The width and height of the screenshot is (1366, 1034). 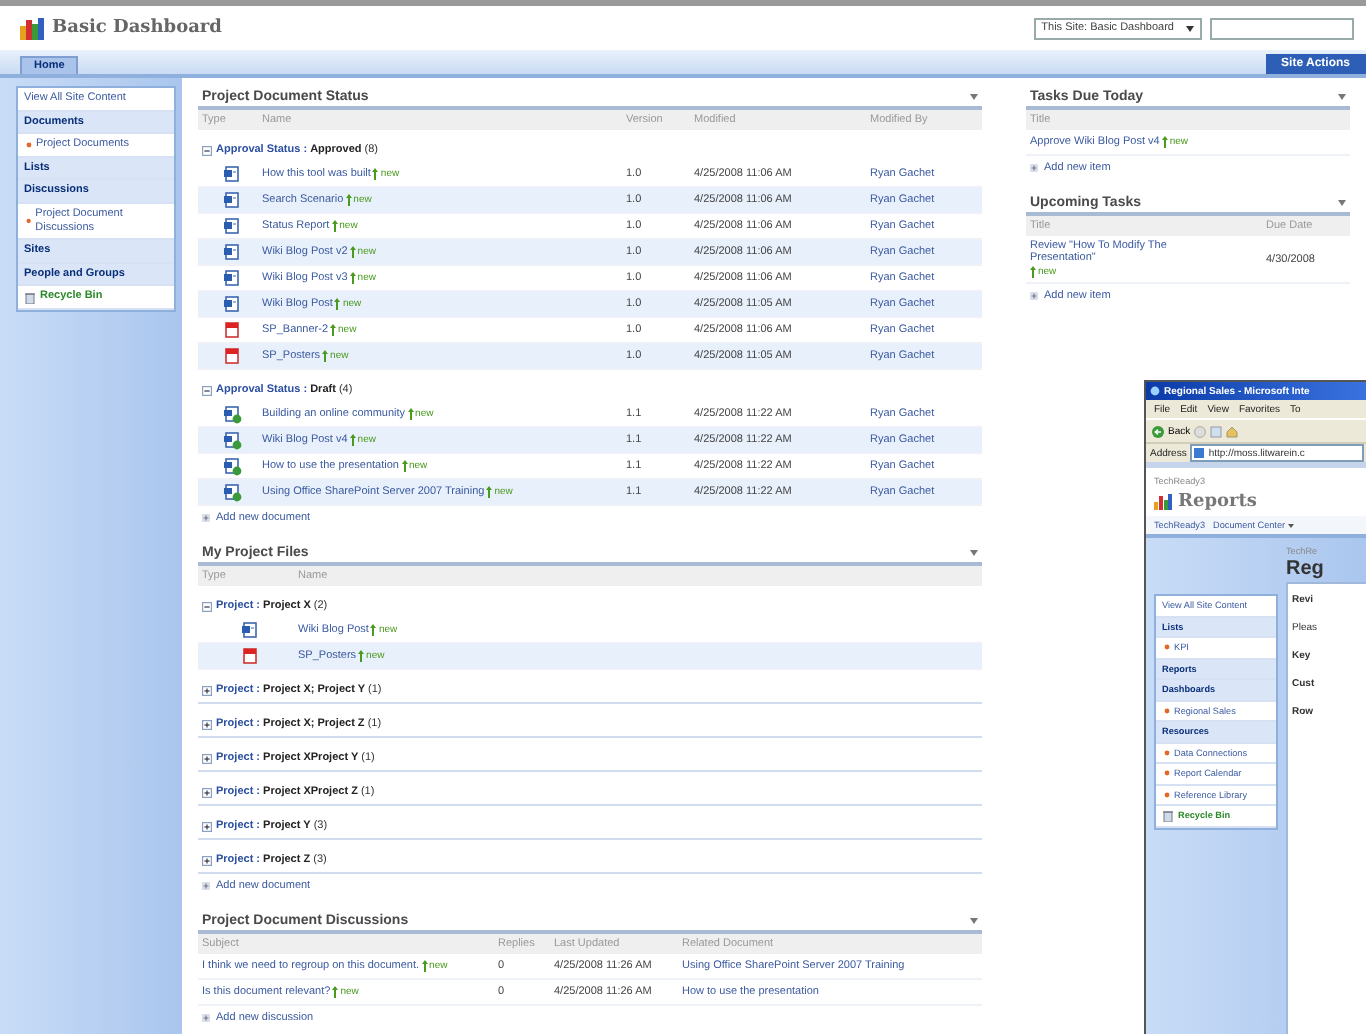 I want to click on search-field, so click(x=1282, y=28).